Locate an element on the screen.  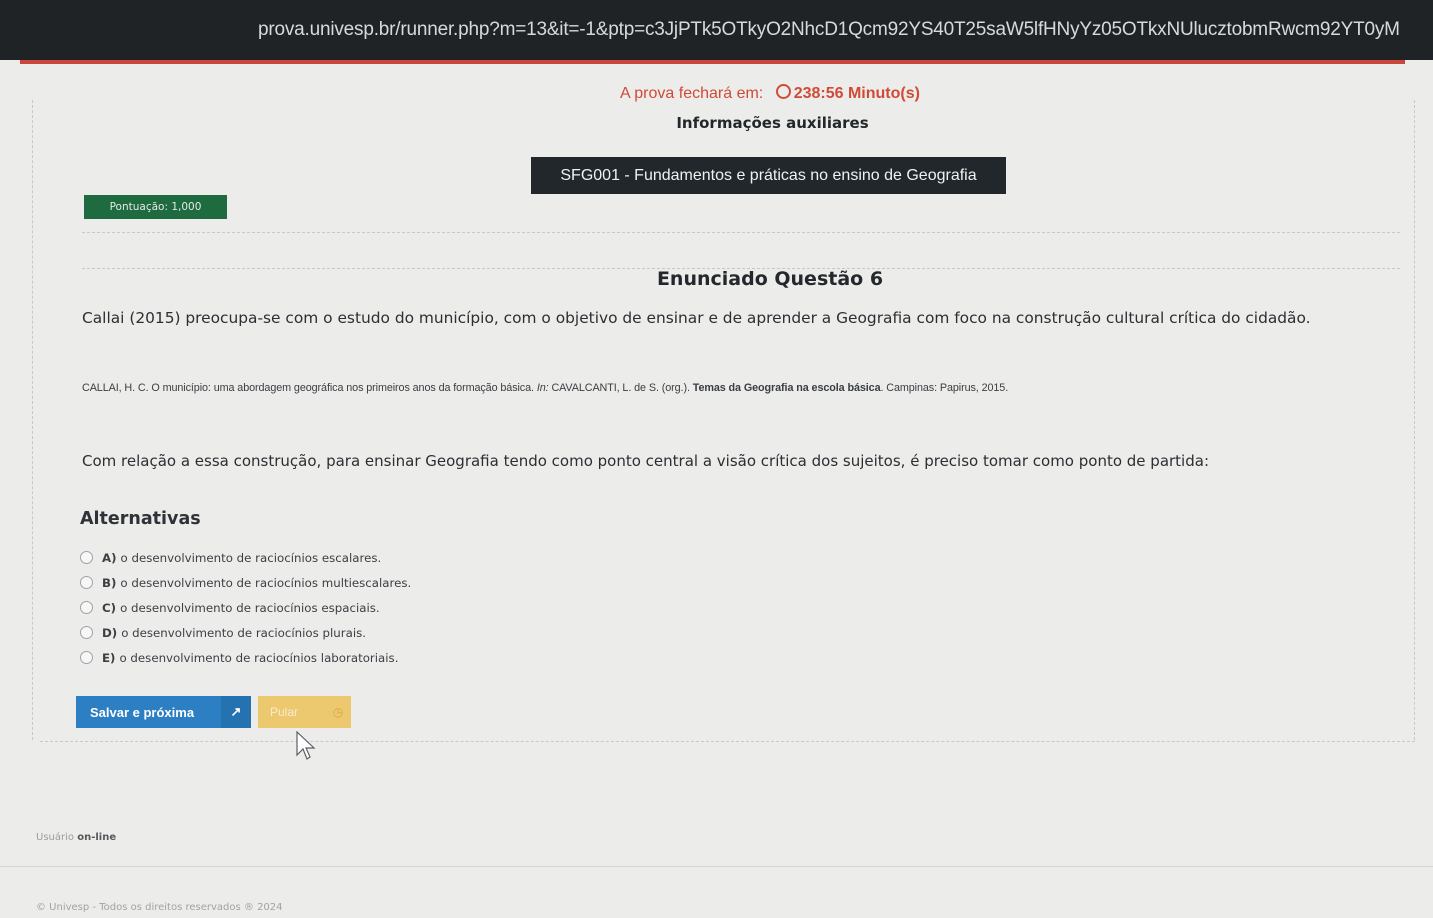
question-title: Enunciado Questão 6 is located at coordinates (770, 279).